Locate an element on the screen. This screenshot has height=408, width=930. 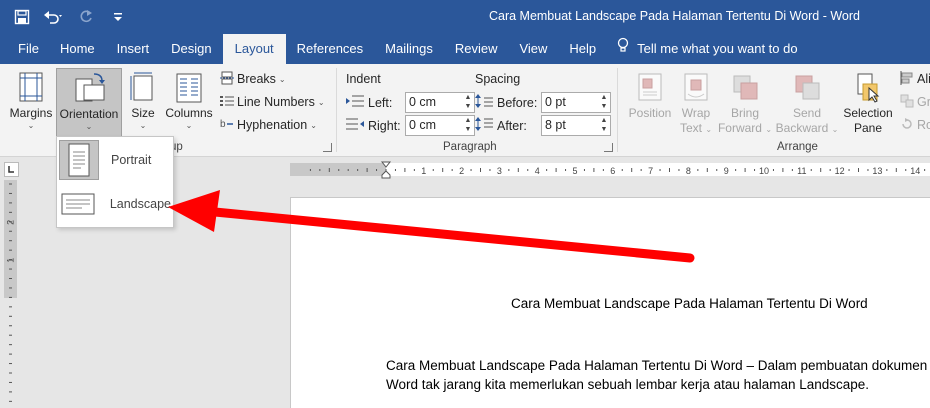
paragraph-launcher-icon is located at coordinates (608, 147).